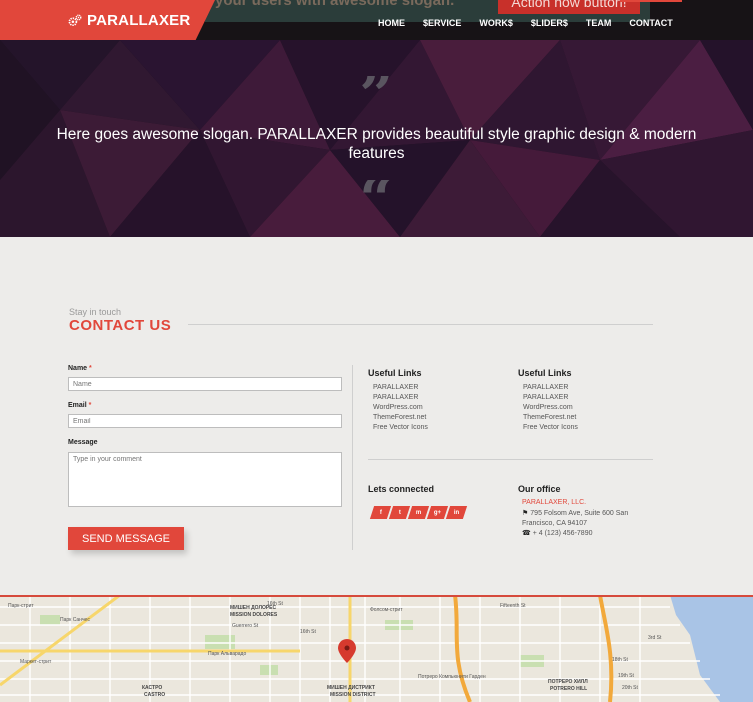  I want to click on name-label: Name *, so click(80, 368).